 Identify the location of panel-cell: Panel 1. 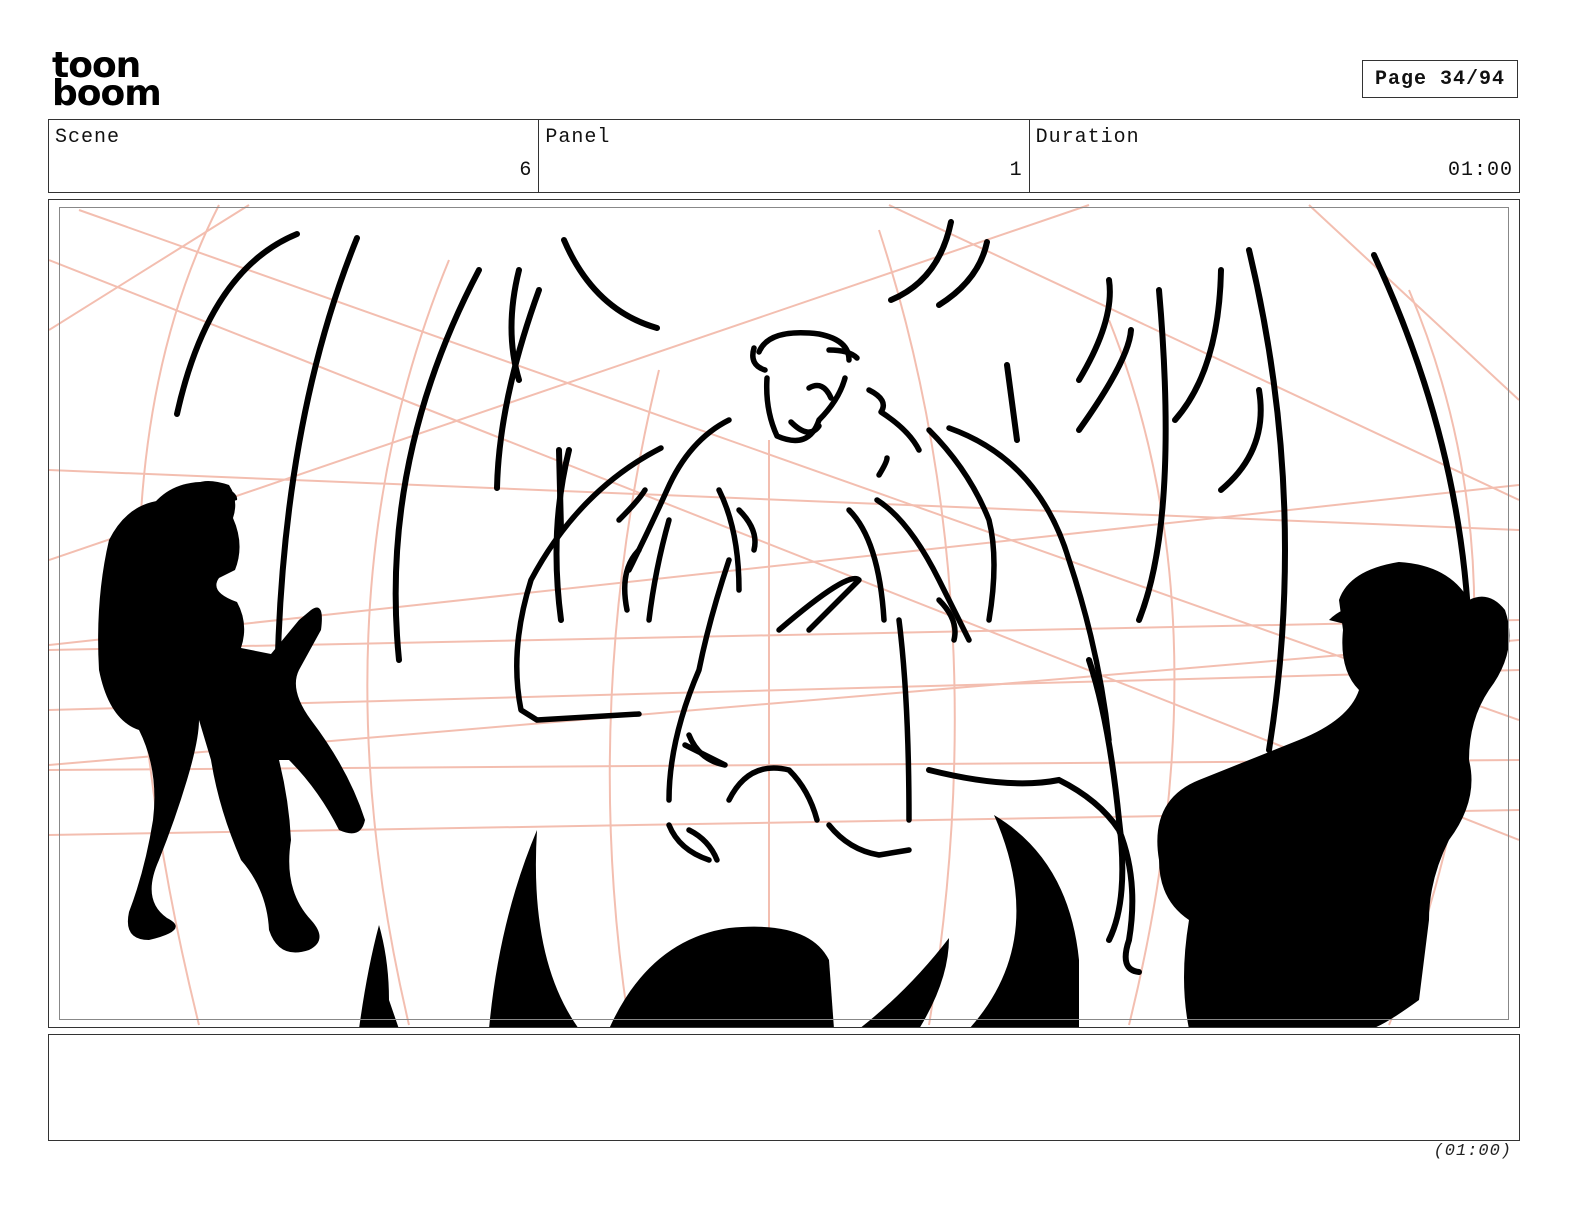
(784, 156).